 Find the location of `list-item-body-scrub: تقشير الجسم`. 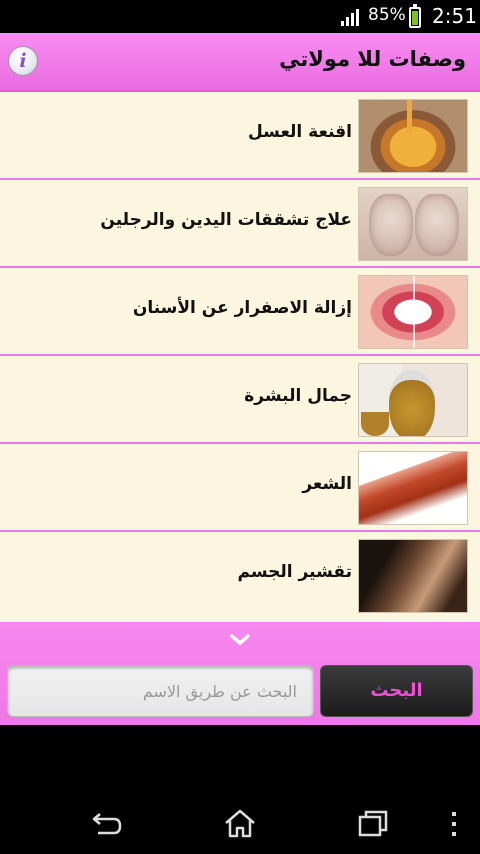

list-item-body-scrub: تقشير الجسم is located at coordinates (240, 576).